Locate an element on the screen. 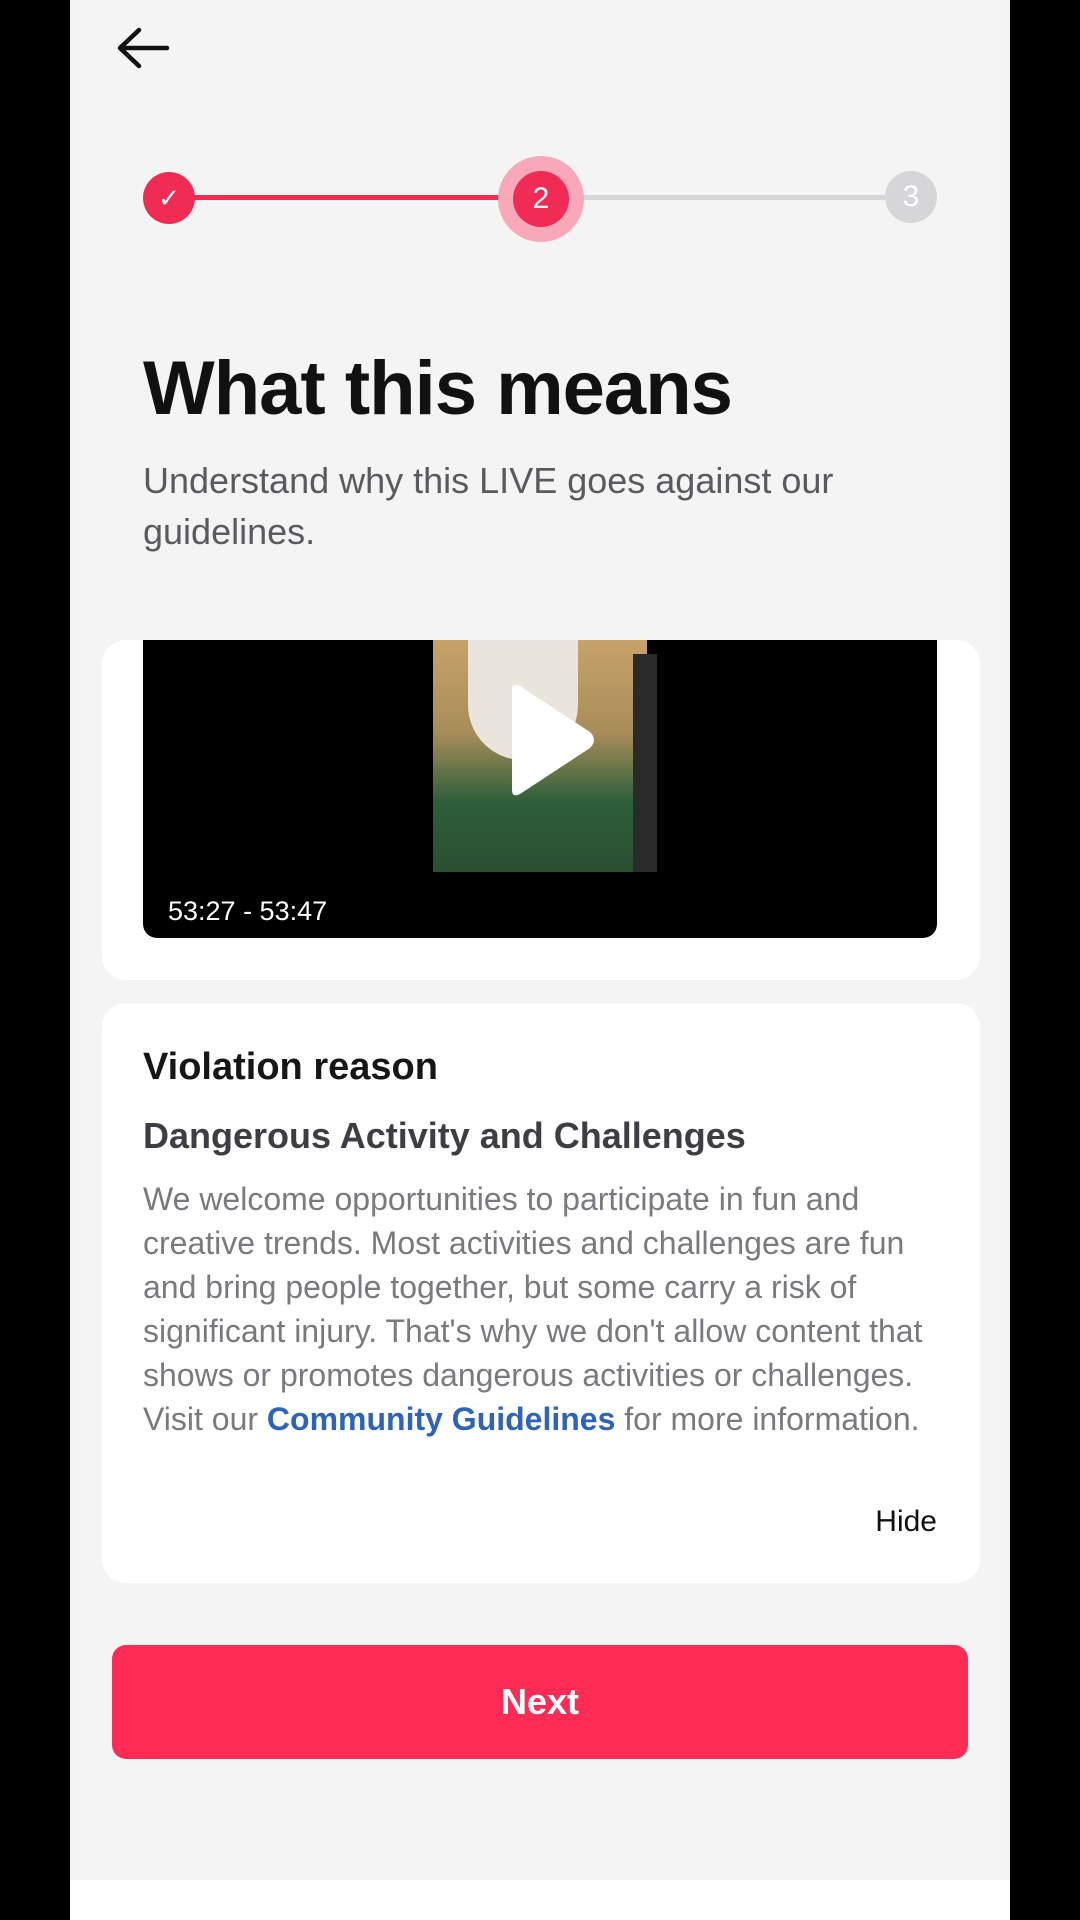  step-3-number: 3 is located at coordinates (911, 196).